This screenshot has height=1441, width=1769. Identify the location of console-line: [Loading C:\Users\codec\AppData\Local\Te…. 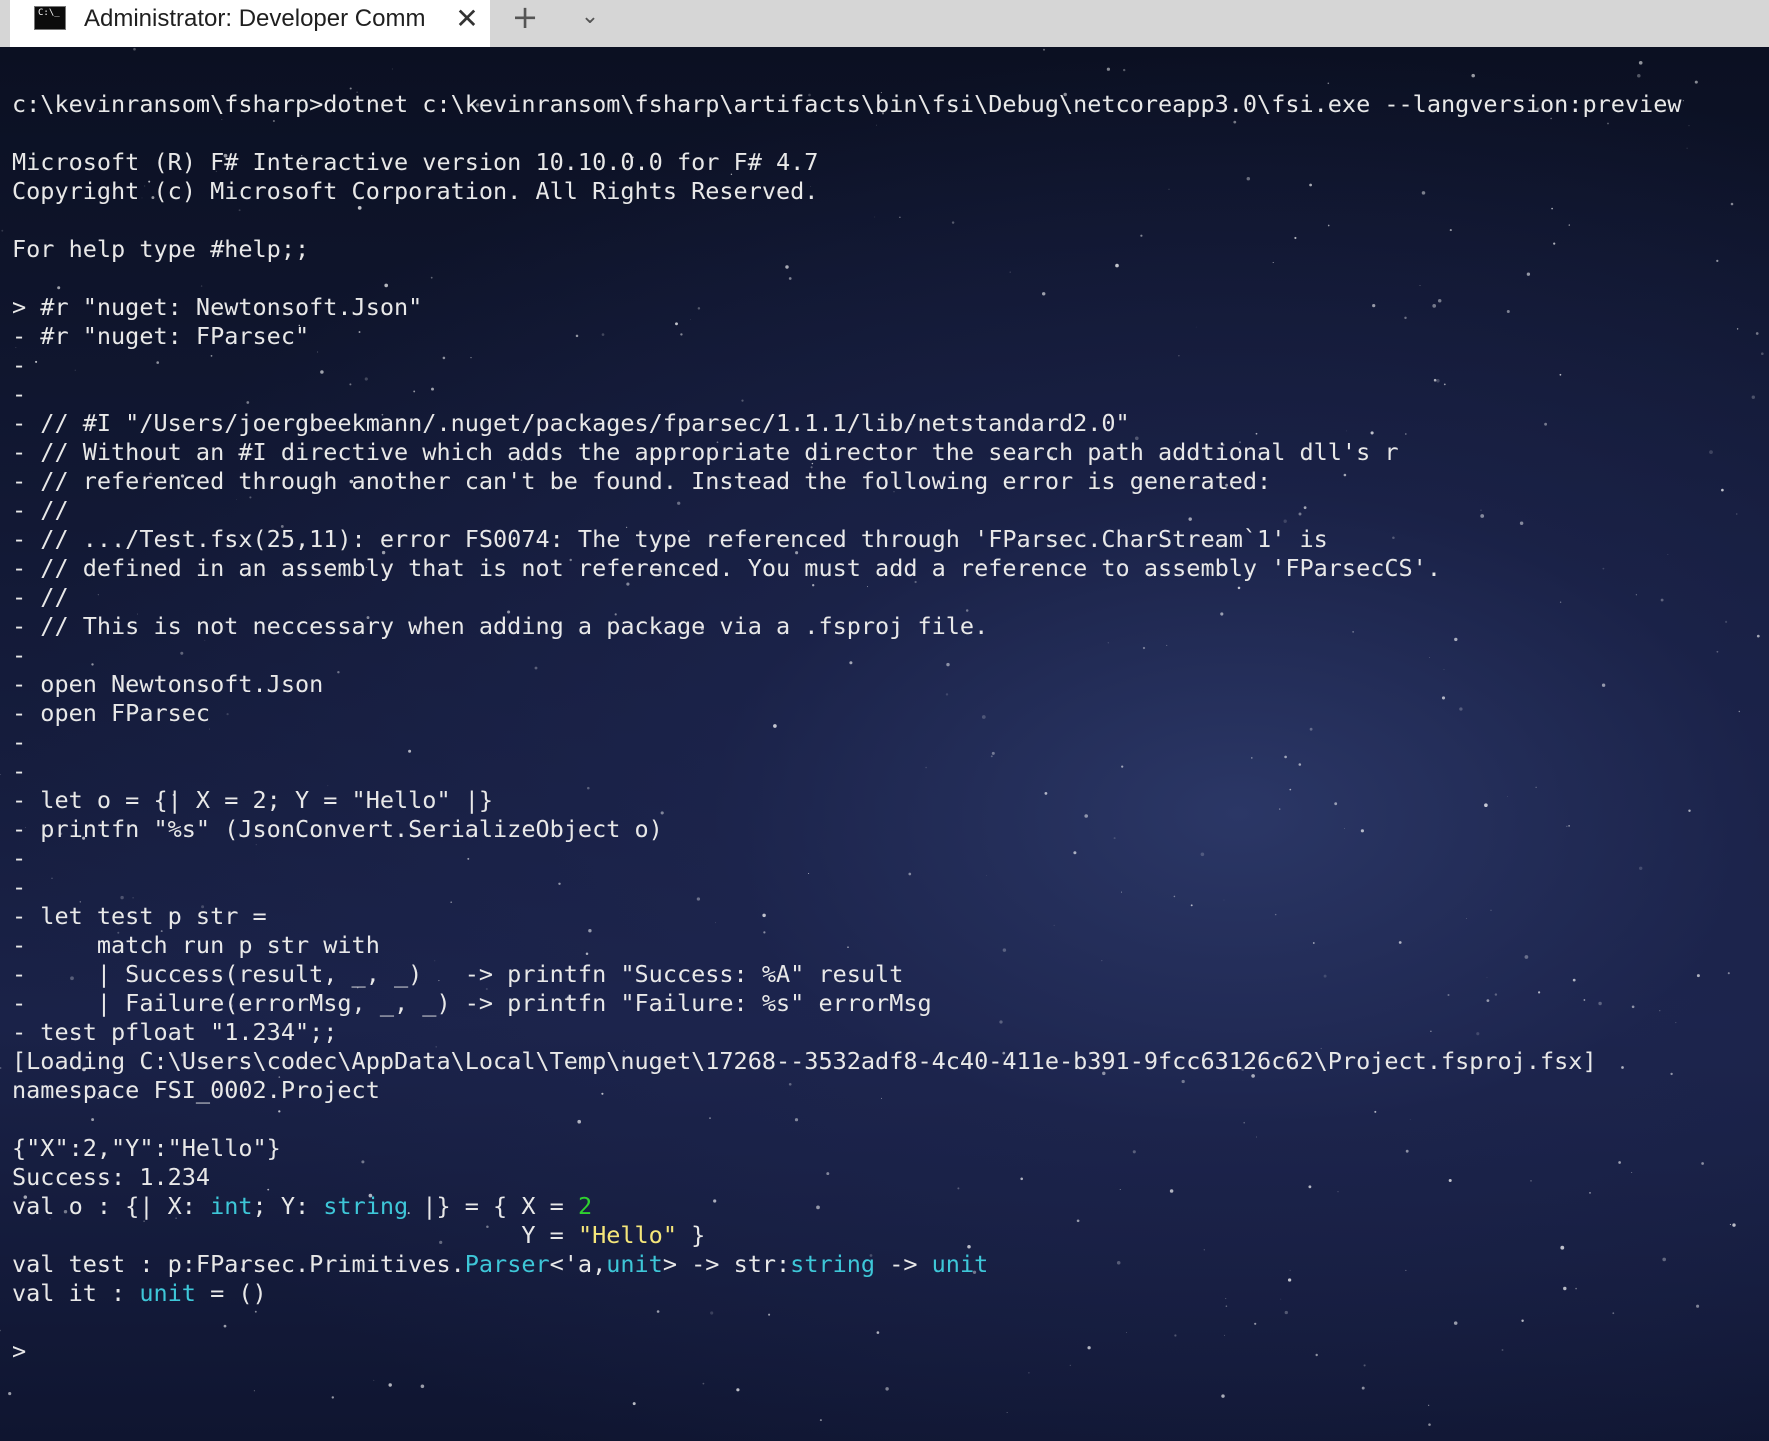
(847, 1061).